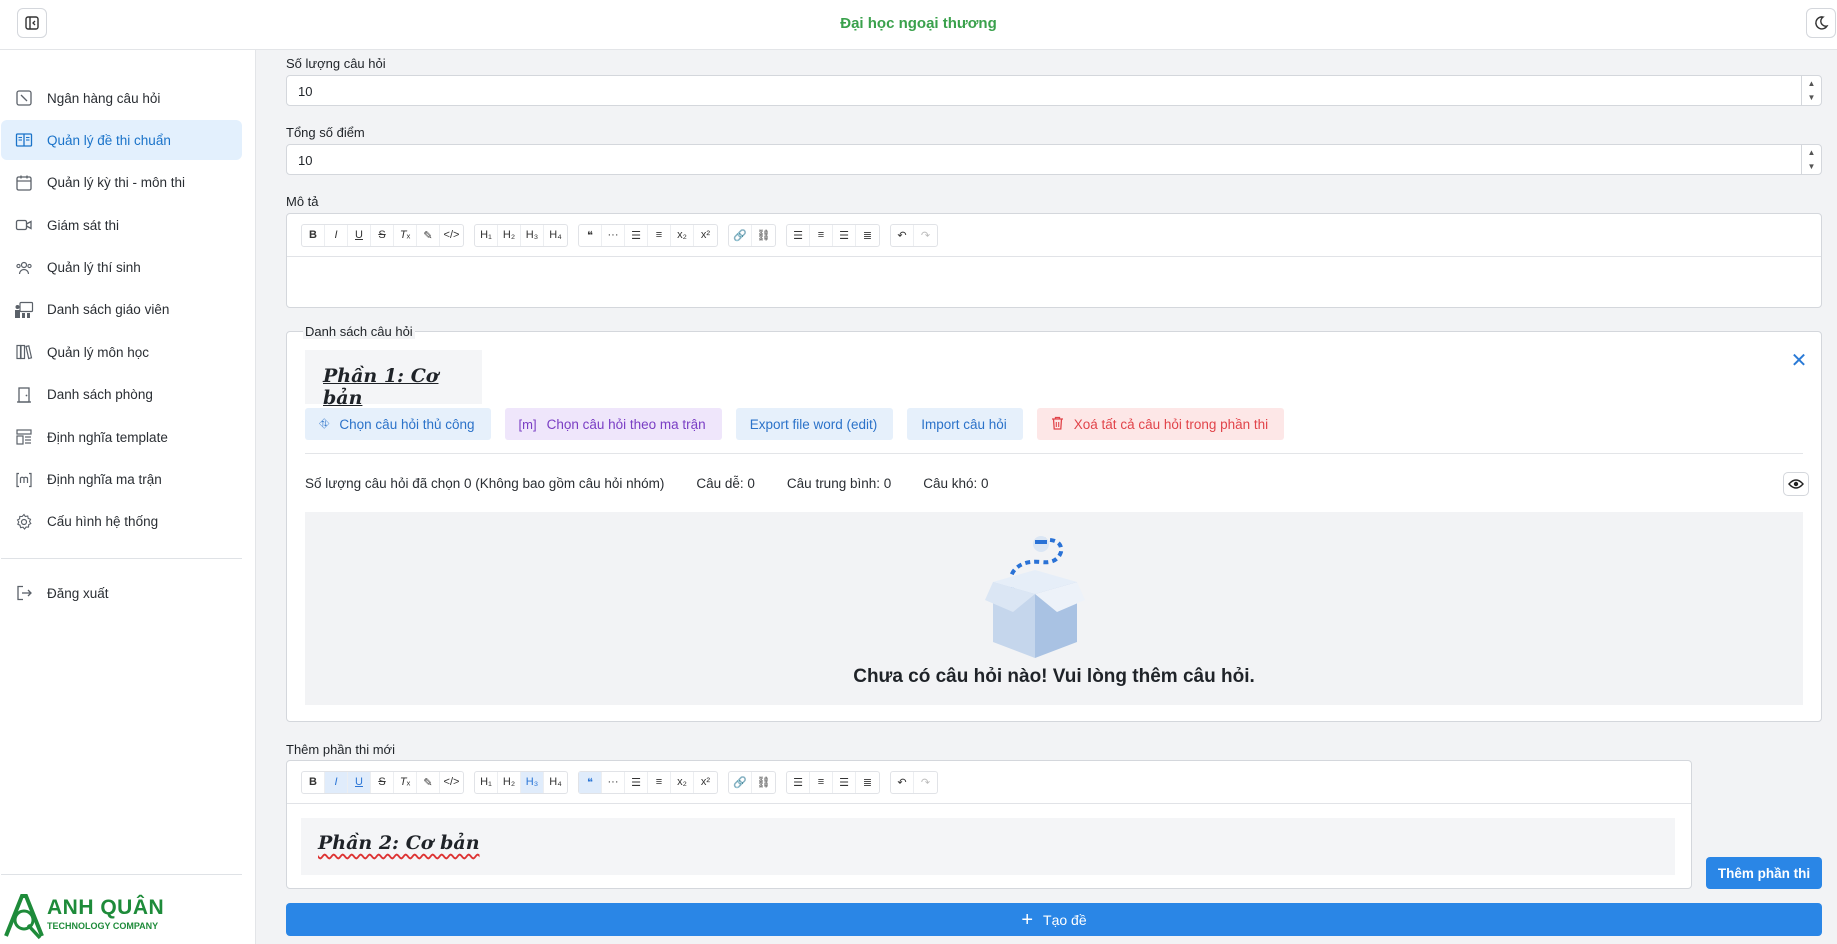 This screenshot has height=944, width=1837. I want to click on layout-template-icon, so click(24, 437).